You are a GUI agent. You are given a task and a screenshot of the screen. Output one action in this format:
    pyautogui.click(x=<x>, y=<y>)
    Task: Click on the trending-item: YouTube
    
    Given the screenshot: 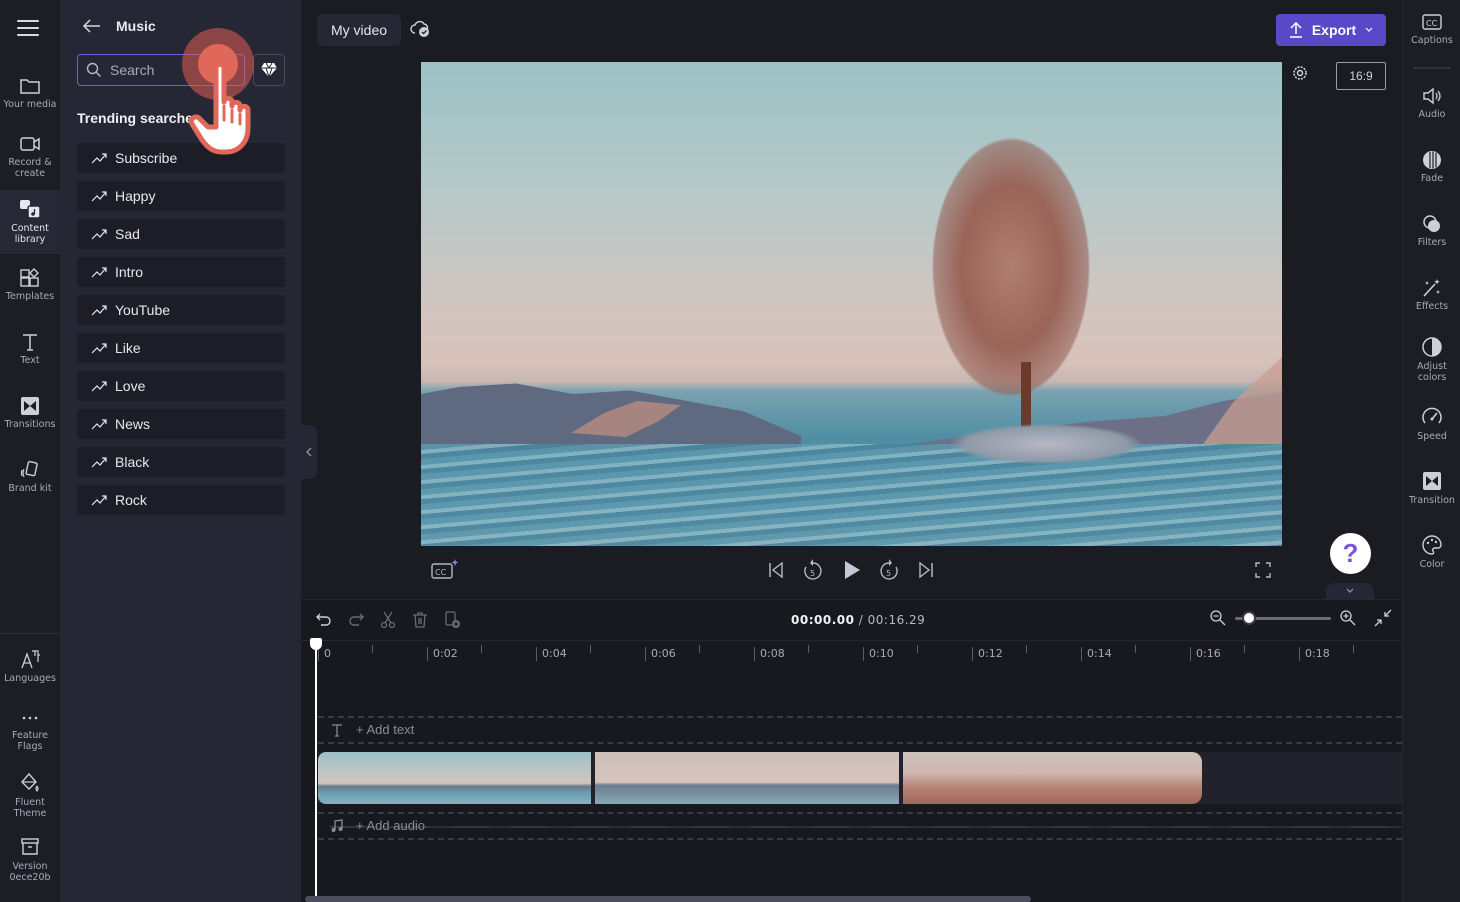 What is the action you would take?
    pyautogui.click(x=181, y=310)
    